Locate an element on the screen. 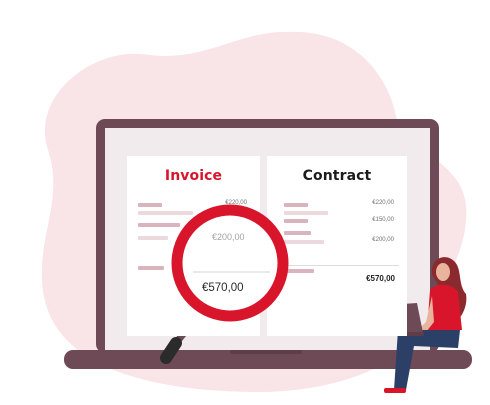 This screenshot has width=490, height=405. invoice-title: Invoice is located at coordinates (193, 176).